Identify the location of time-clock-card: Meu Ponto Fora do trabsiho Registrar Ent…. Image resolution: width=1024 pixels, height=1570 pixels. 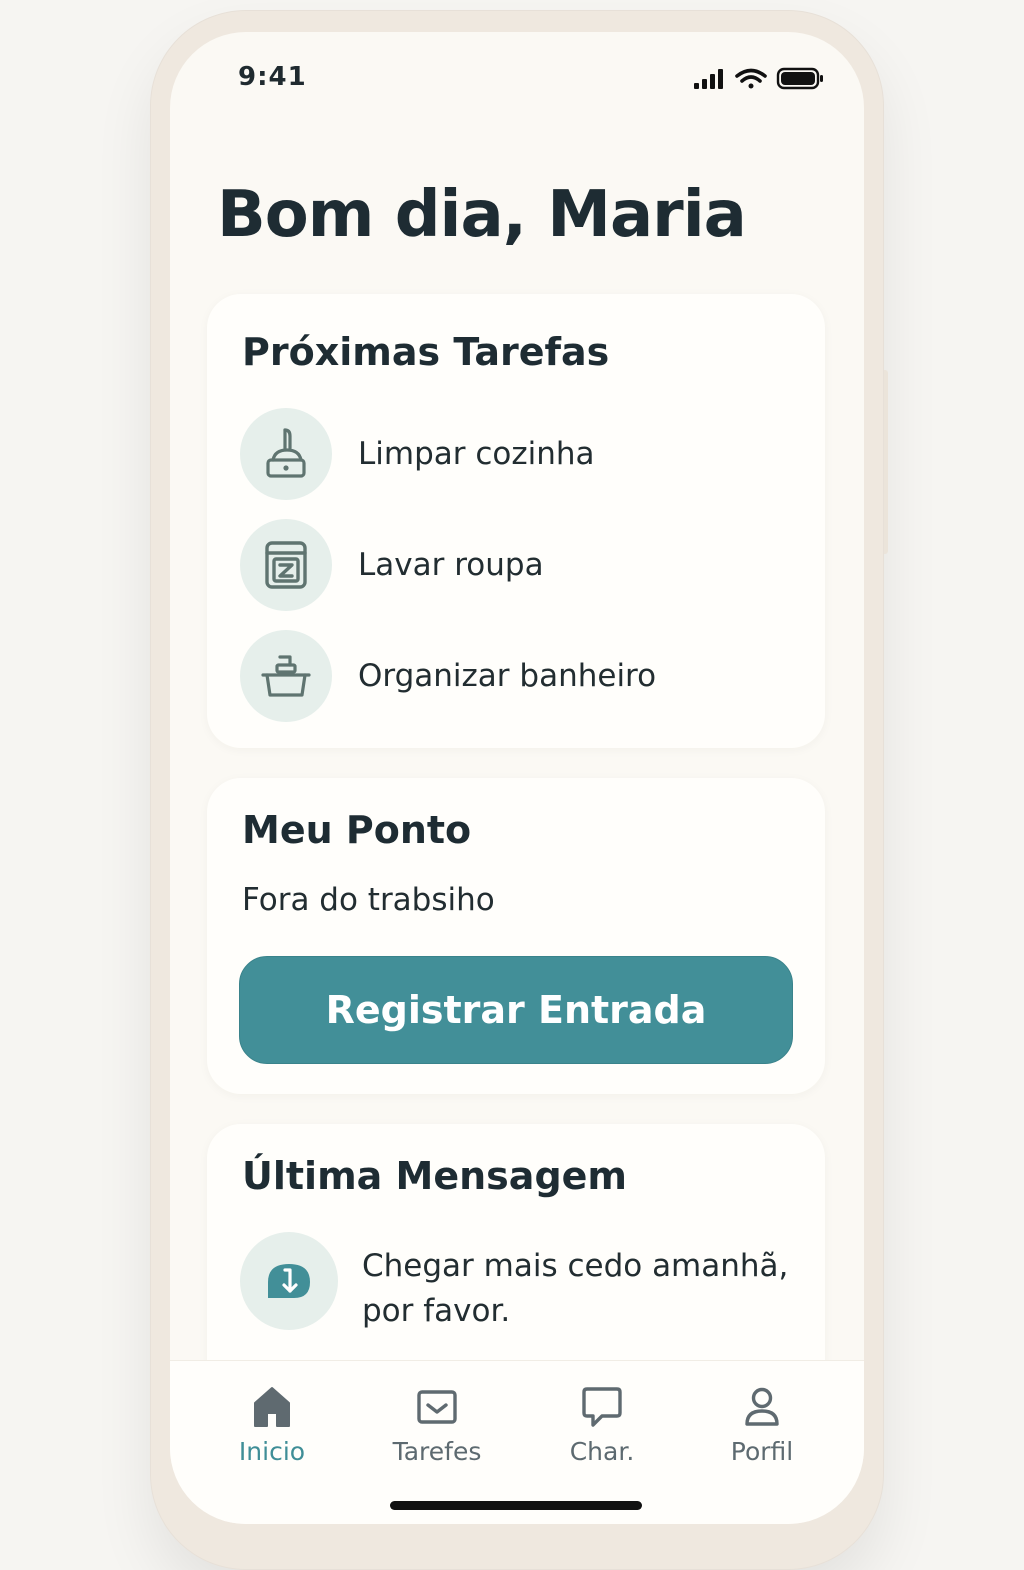
(516, 936).